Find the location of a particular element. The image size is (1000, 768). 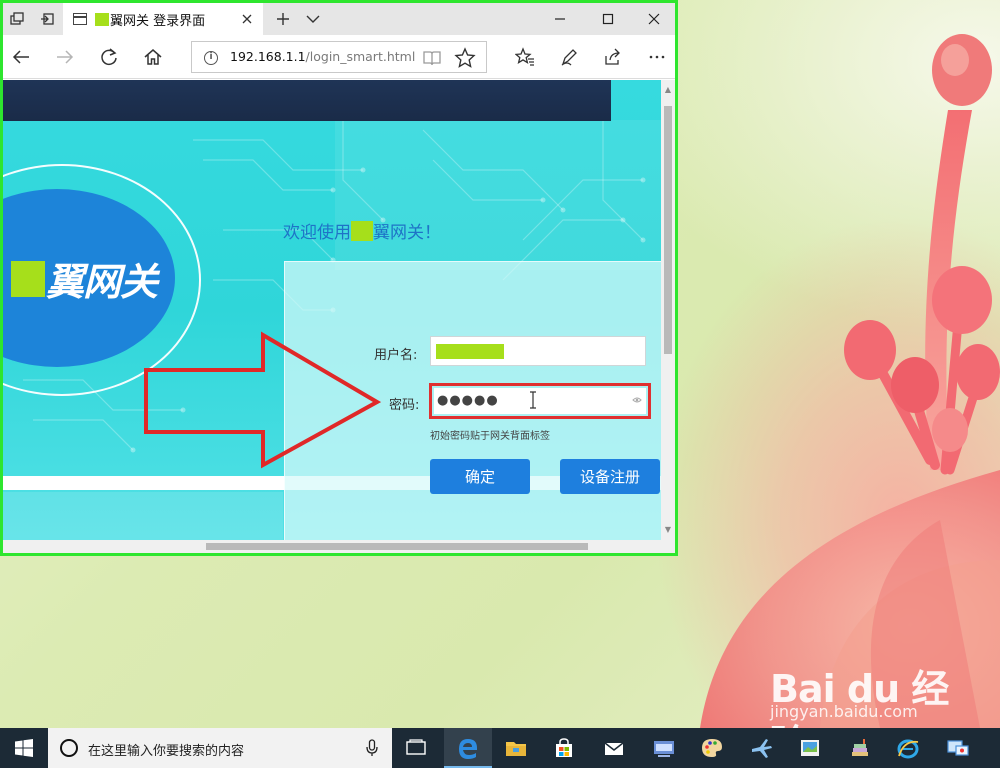

maximize-icon is located at coordinates (608, 19).